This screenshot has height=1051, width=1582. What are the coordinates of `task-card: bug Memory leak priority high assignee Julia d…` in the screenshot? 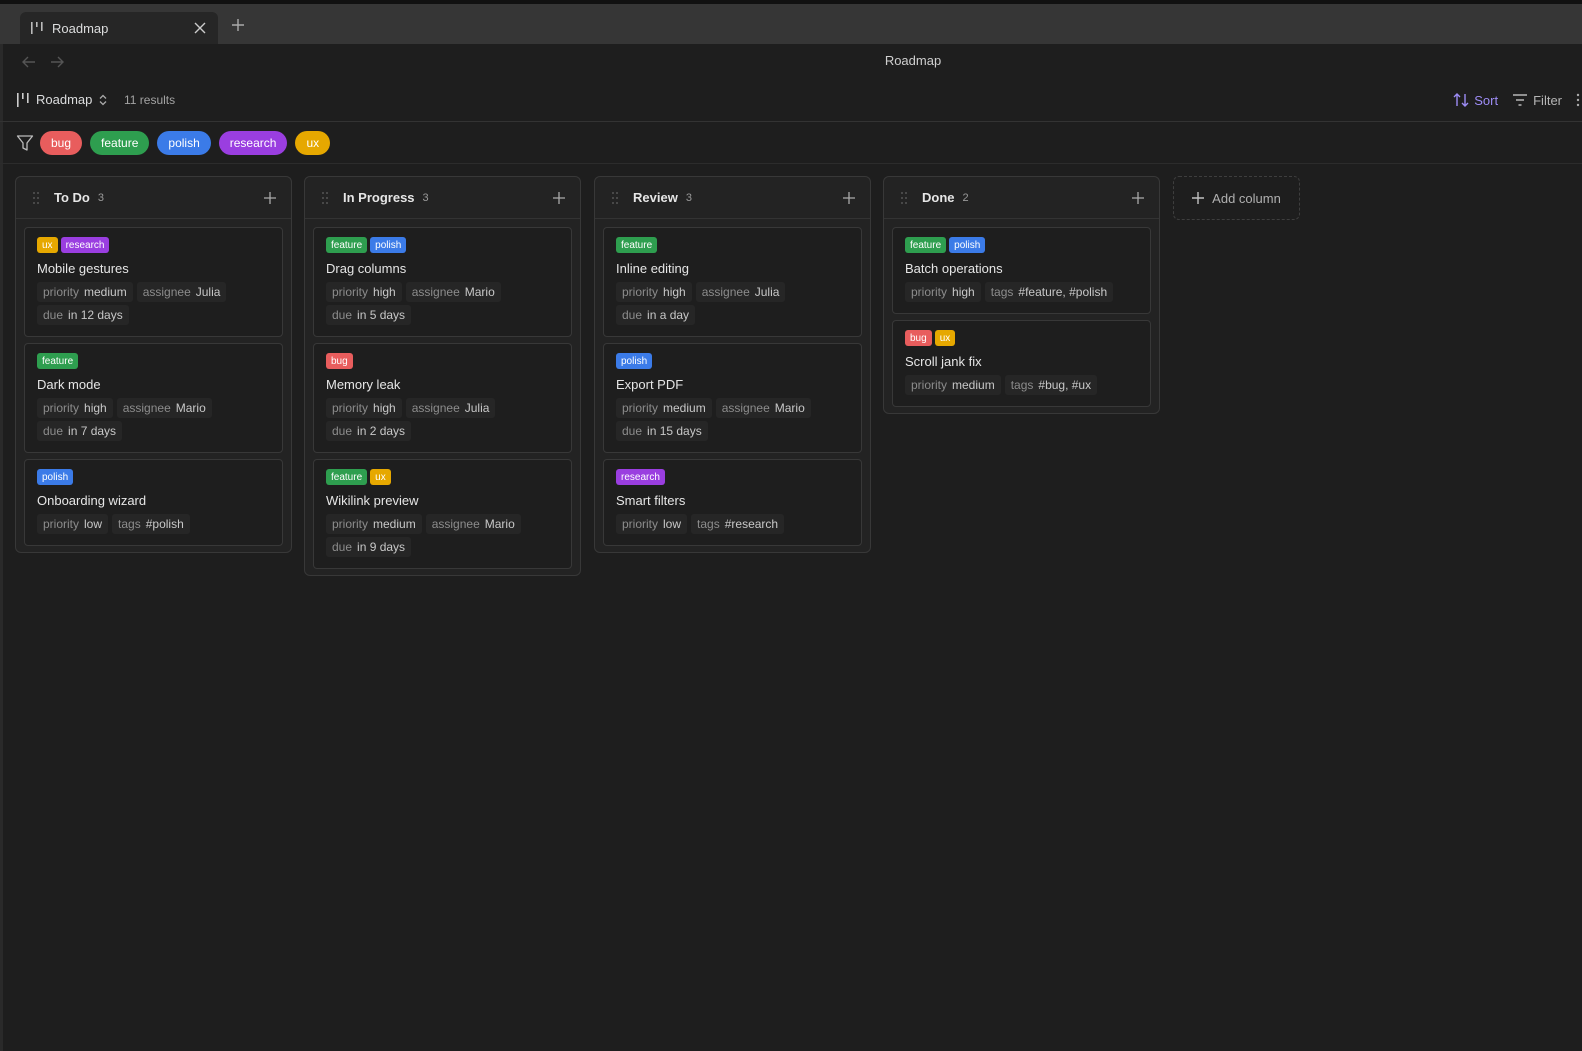 It's located at (442, 398).